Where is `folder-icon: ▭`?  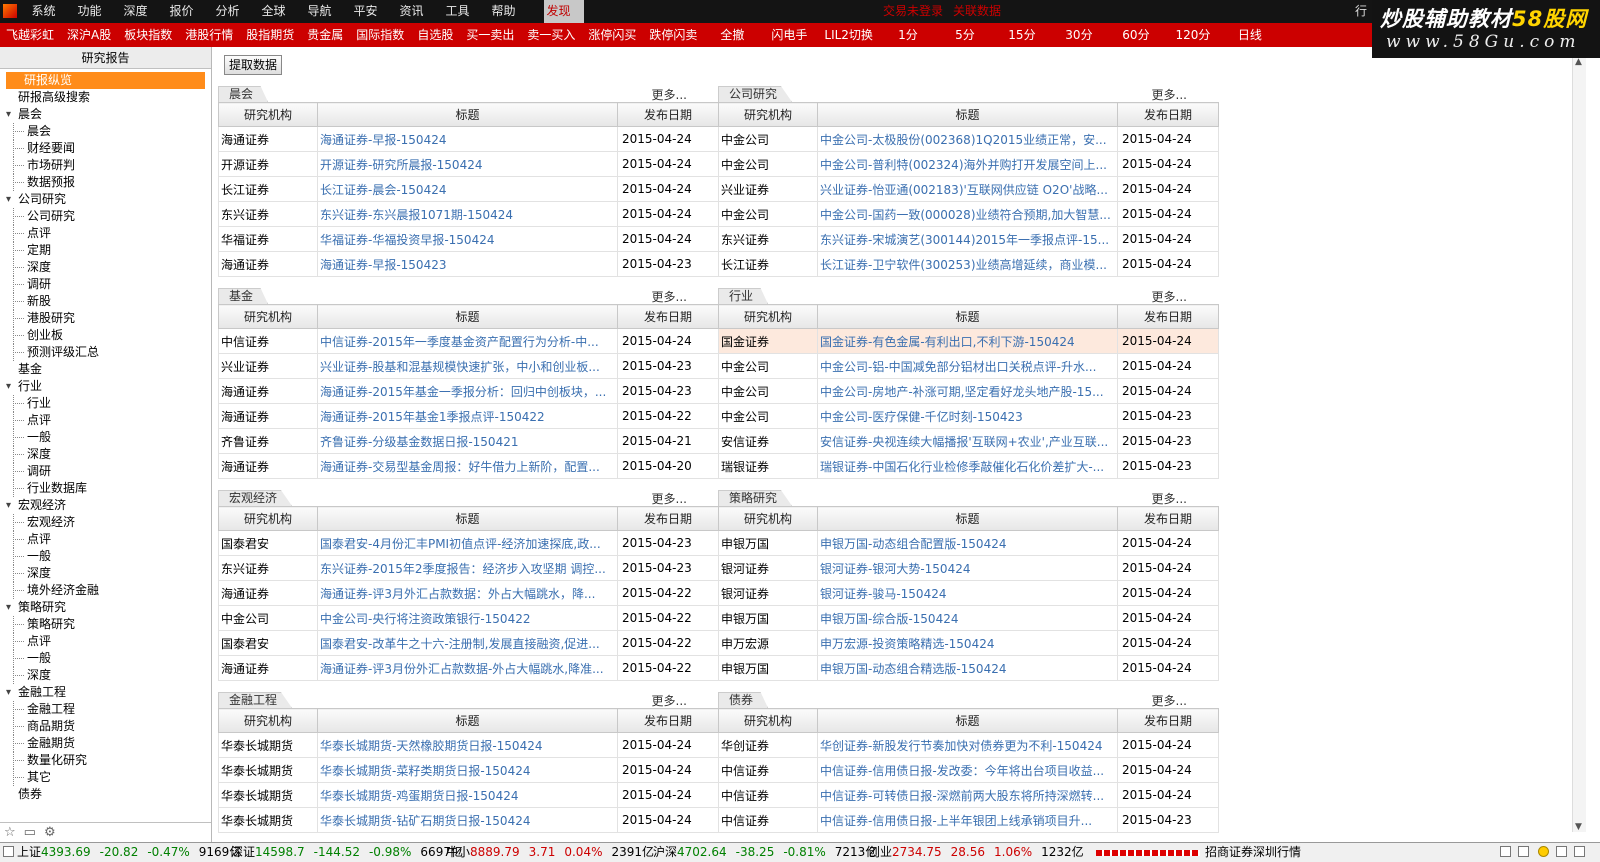
folder-icon: ▭ is located at coordinates (30, 833).